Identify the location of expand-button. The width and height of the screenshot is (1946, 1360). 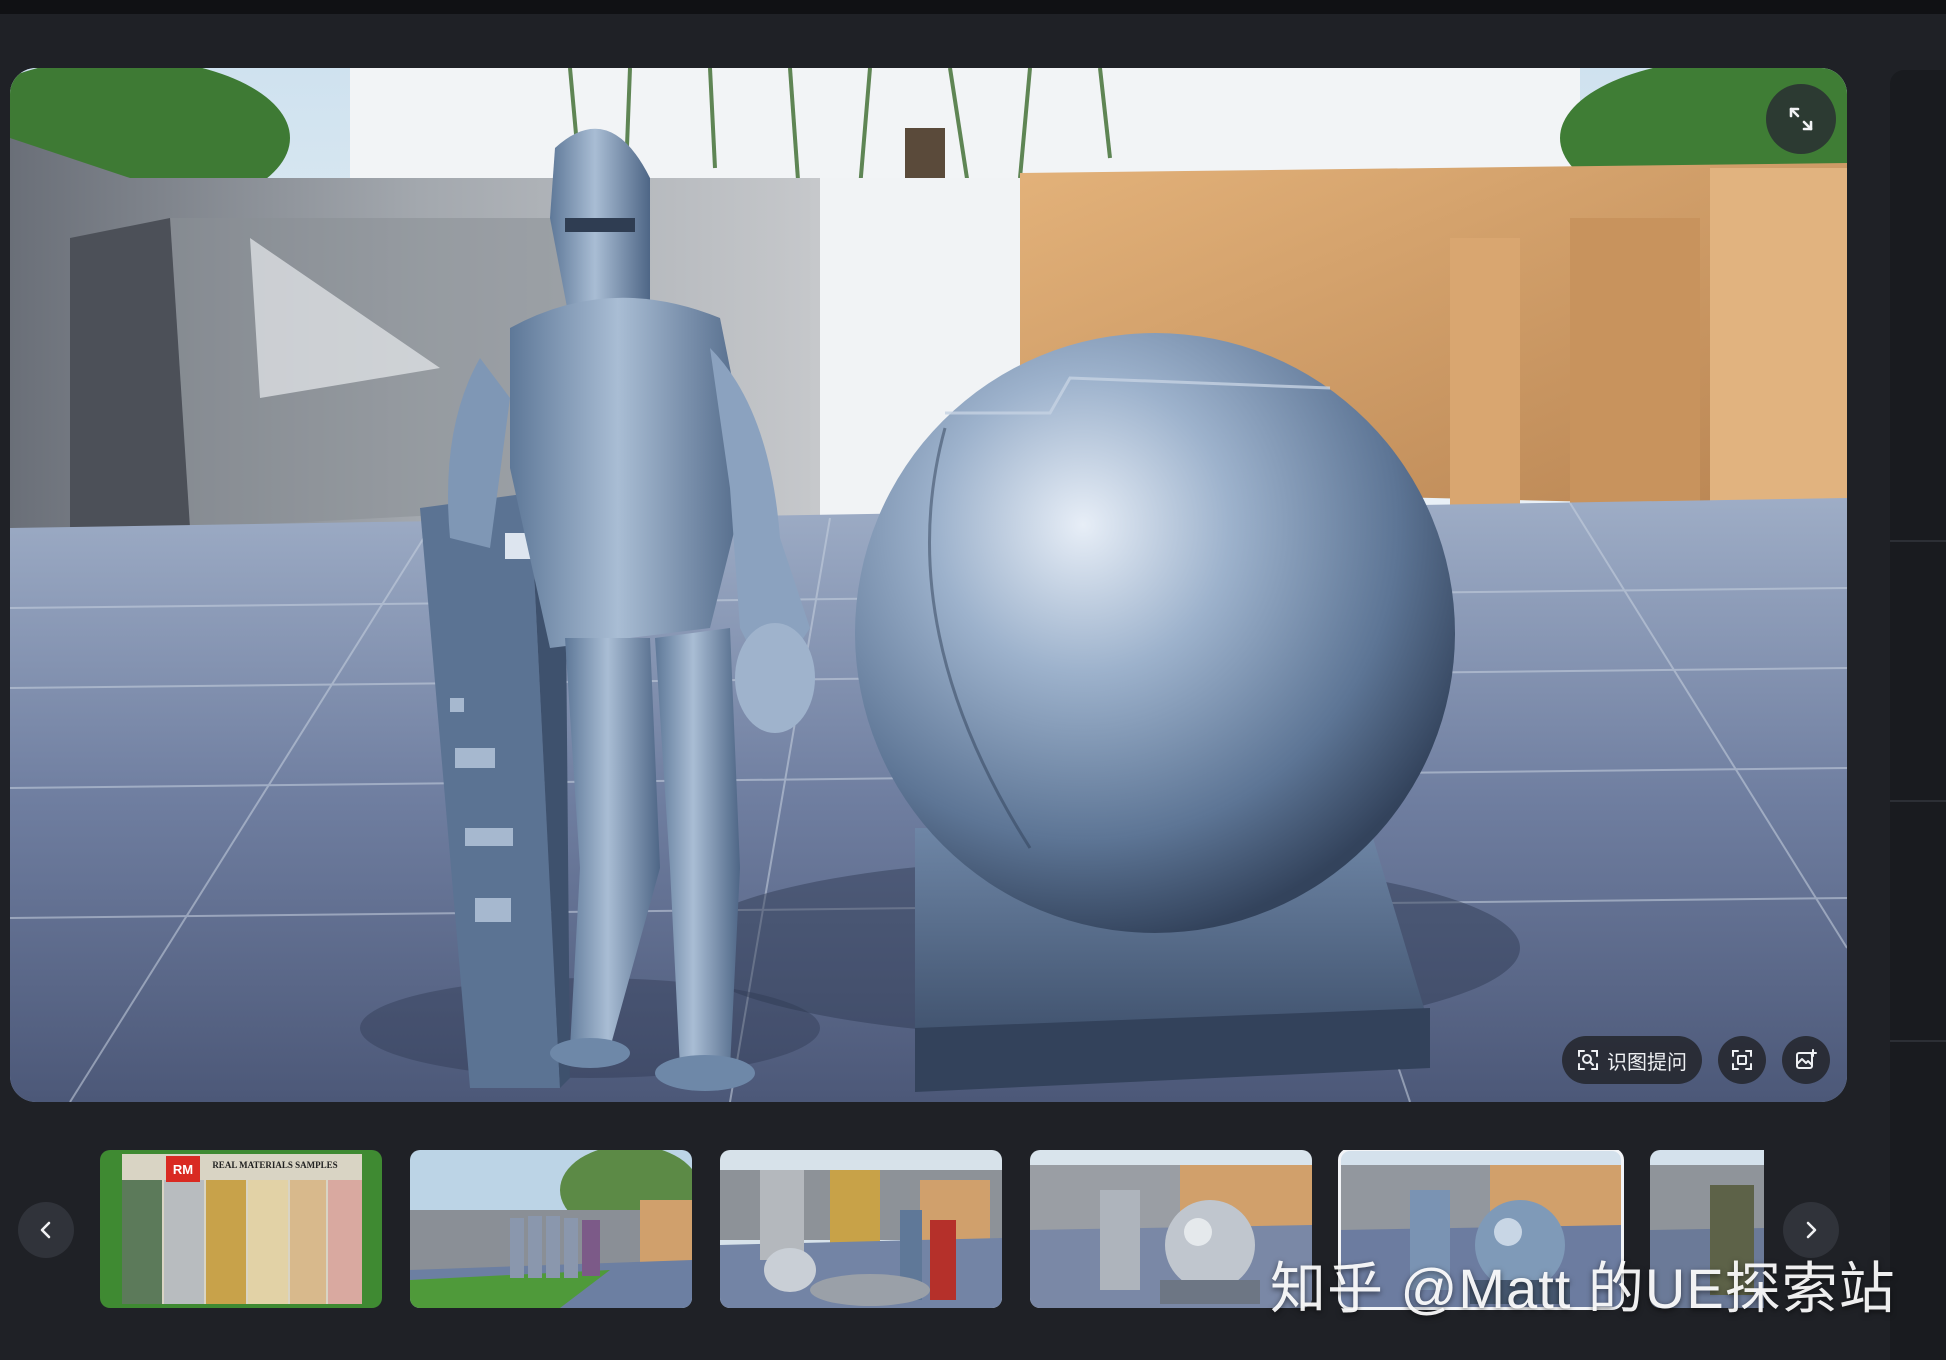
(1801, 119).